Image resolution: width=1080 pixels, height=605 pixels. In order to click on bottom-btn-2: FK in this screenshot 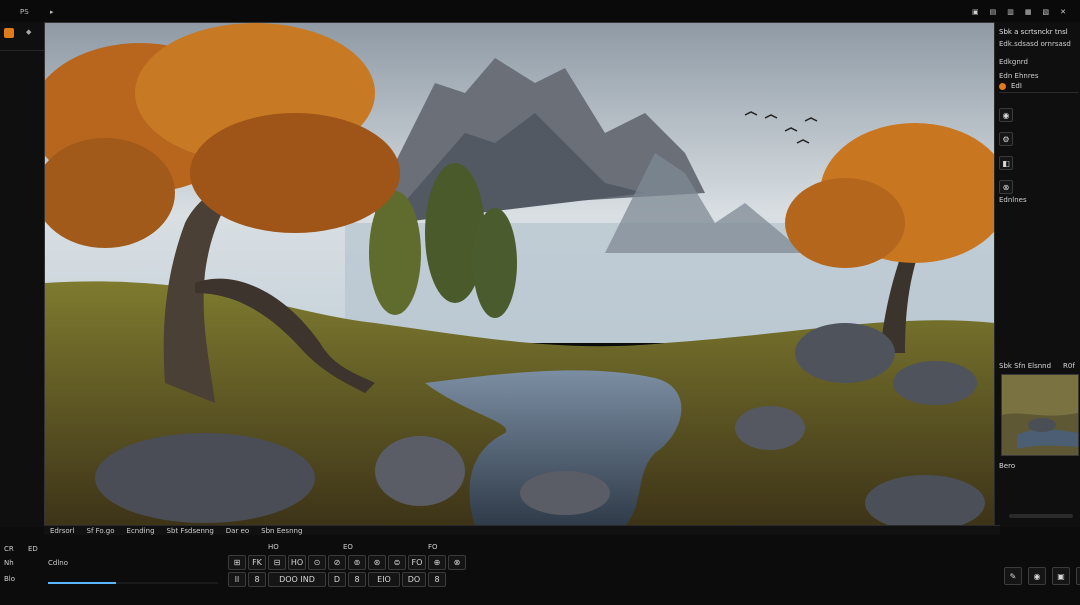, I will do `click(257, 562)`.